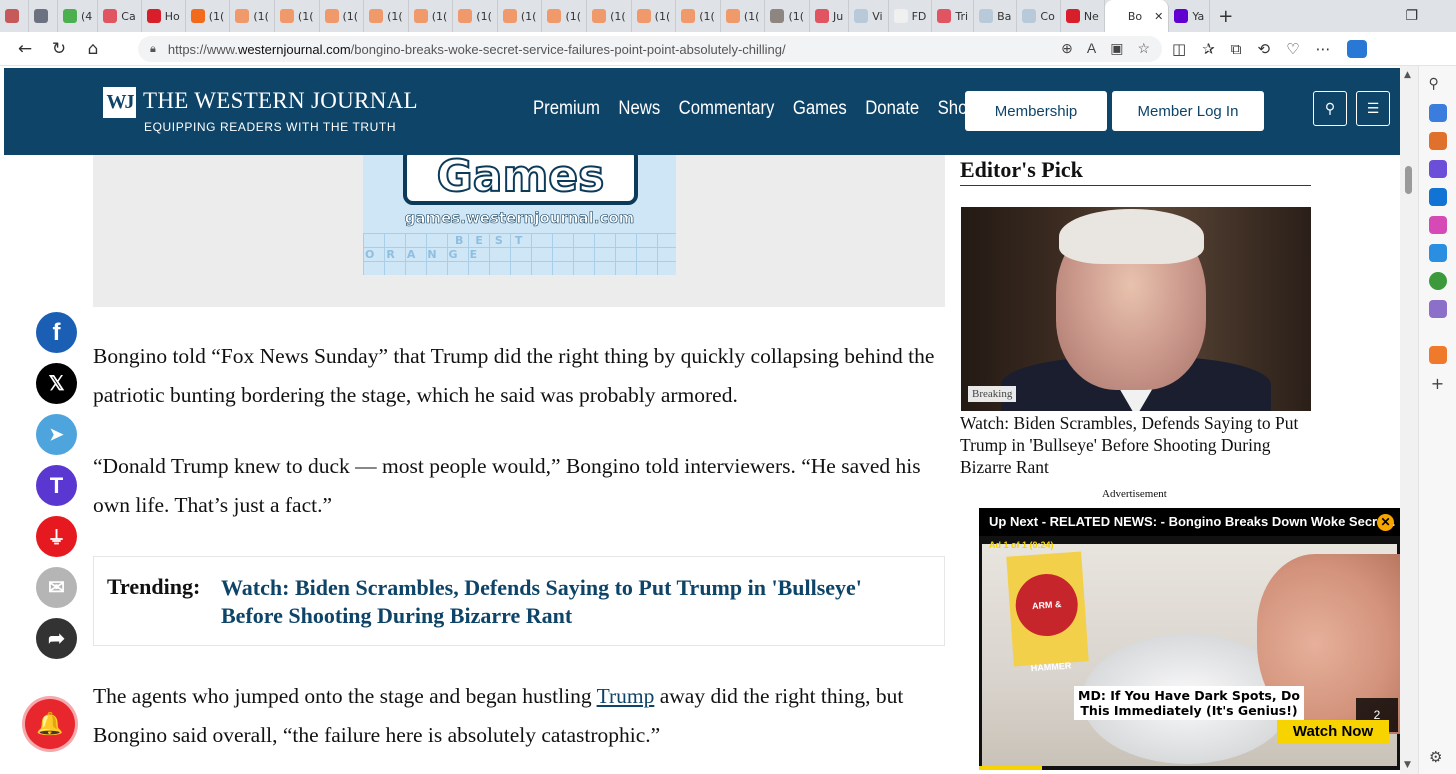 The image size is (1456, 774). What do you see at coordinates (1067, 48) in the screenshot?
I see `zoom-icon: ⊕` at bounding box center [1067, 48].